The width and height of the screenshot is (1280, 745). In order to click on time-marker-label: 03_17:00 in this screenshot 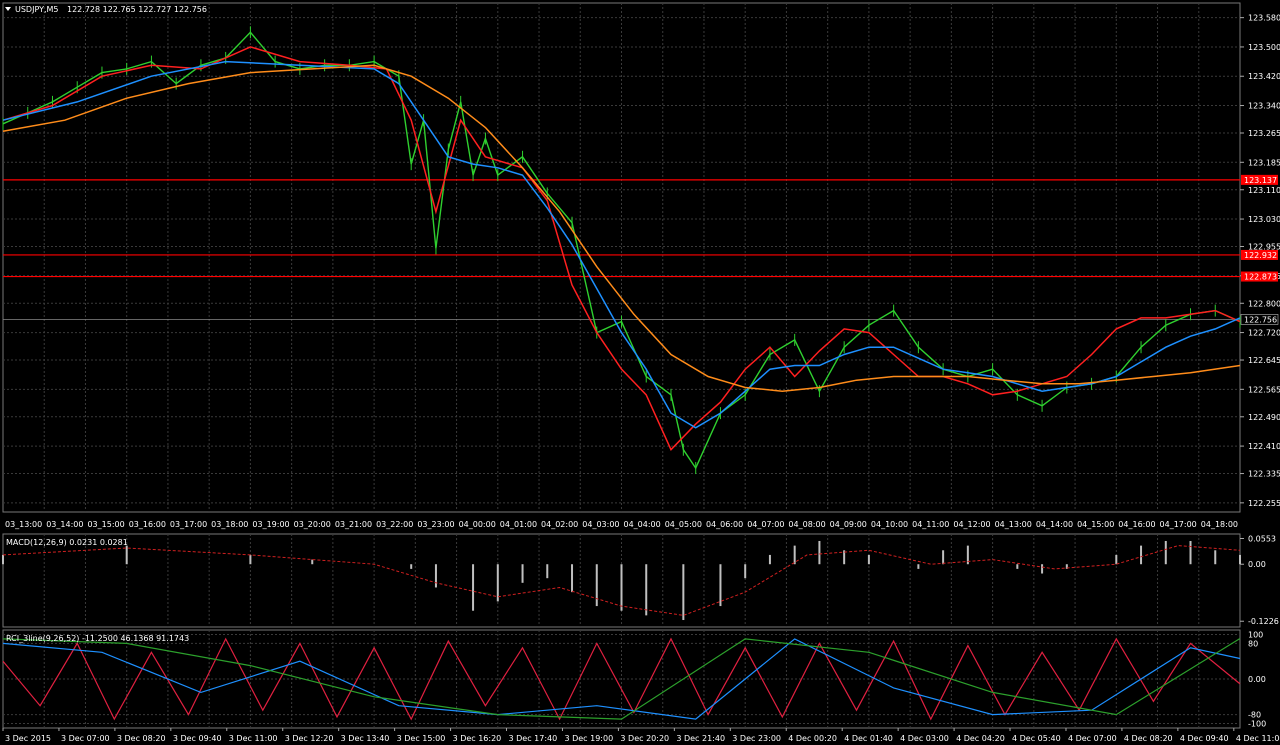, I will do `click(188, 524)`.